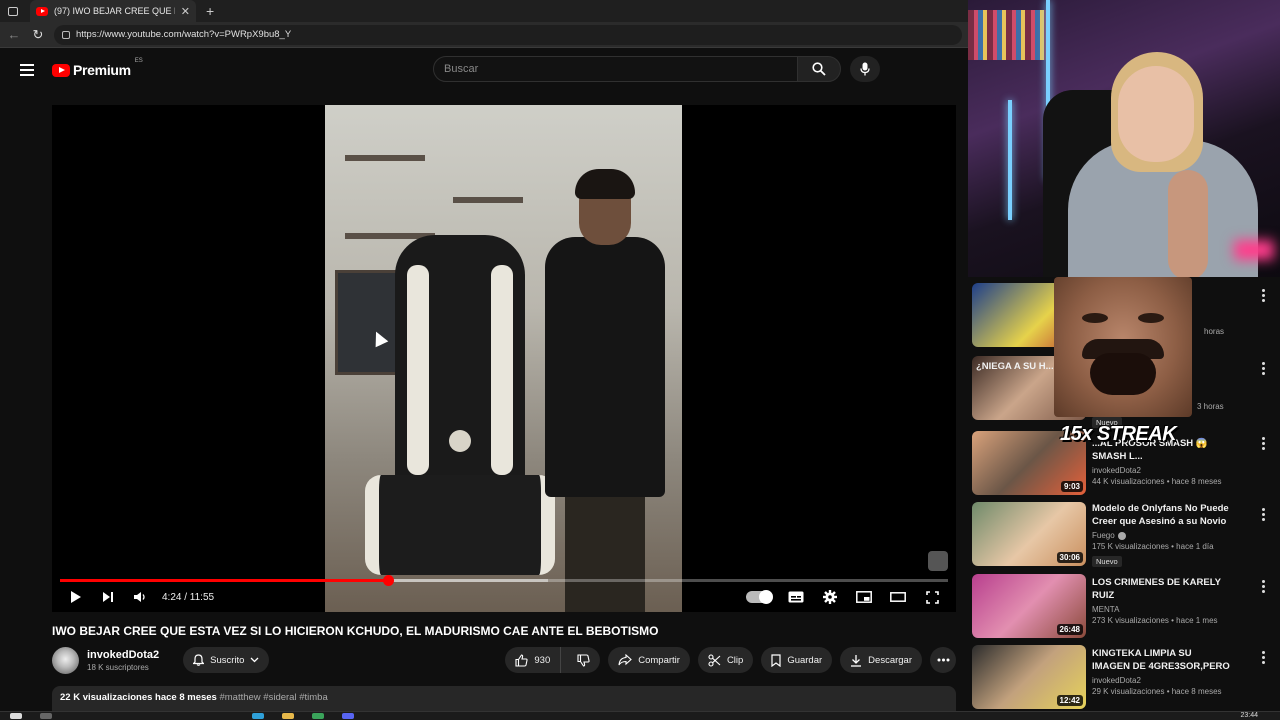 This screenshot has width=1280, height=720. I want to click on window-menu-icon, so click(13, 11).